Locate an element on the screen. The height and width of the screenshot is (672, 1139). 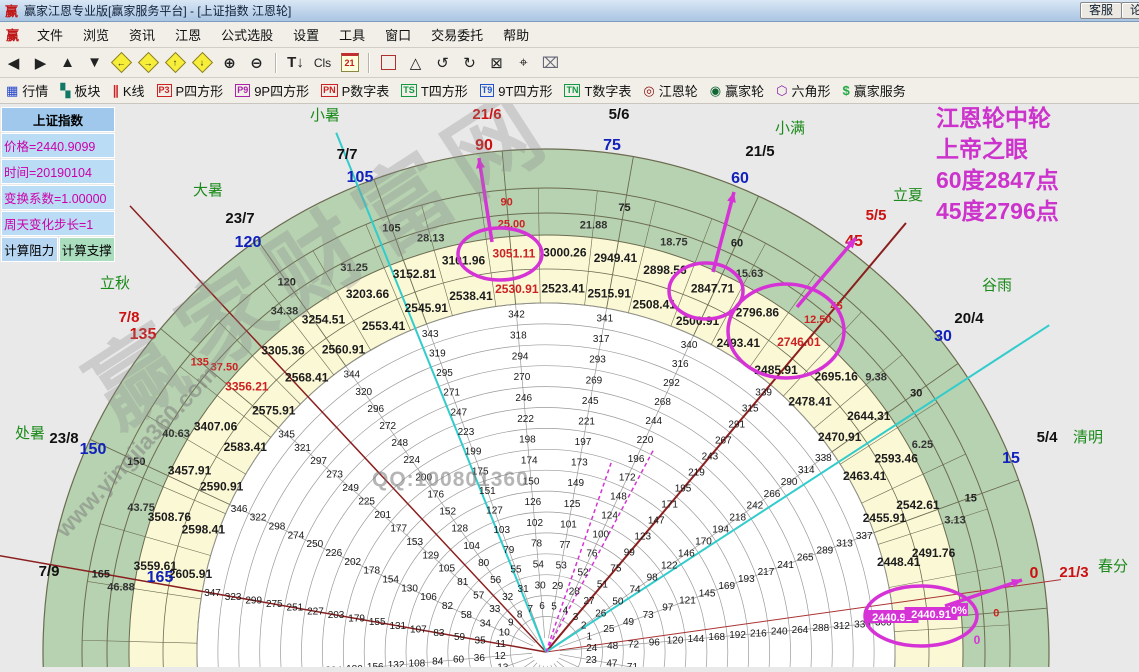
highlighted-marker: 0 is located at coordinates (977, 640).